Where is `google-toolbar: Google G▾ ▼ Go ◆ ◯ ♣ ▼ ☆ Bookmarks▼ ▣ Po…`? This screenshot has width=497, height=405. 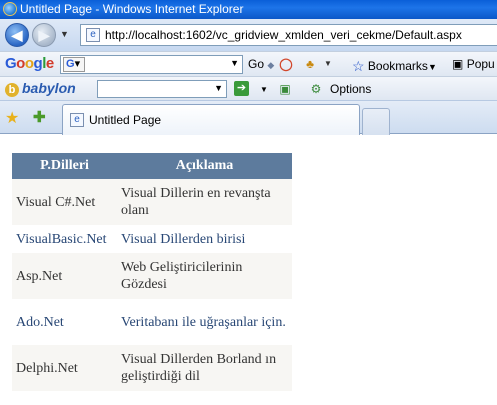
google-toolbar: Google G▾ ▼ Go ◆ ◯ ♣ ▼ ☆ Bookmarks▼ ▣ Po… is located at coordinates (248, 63).